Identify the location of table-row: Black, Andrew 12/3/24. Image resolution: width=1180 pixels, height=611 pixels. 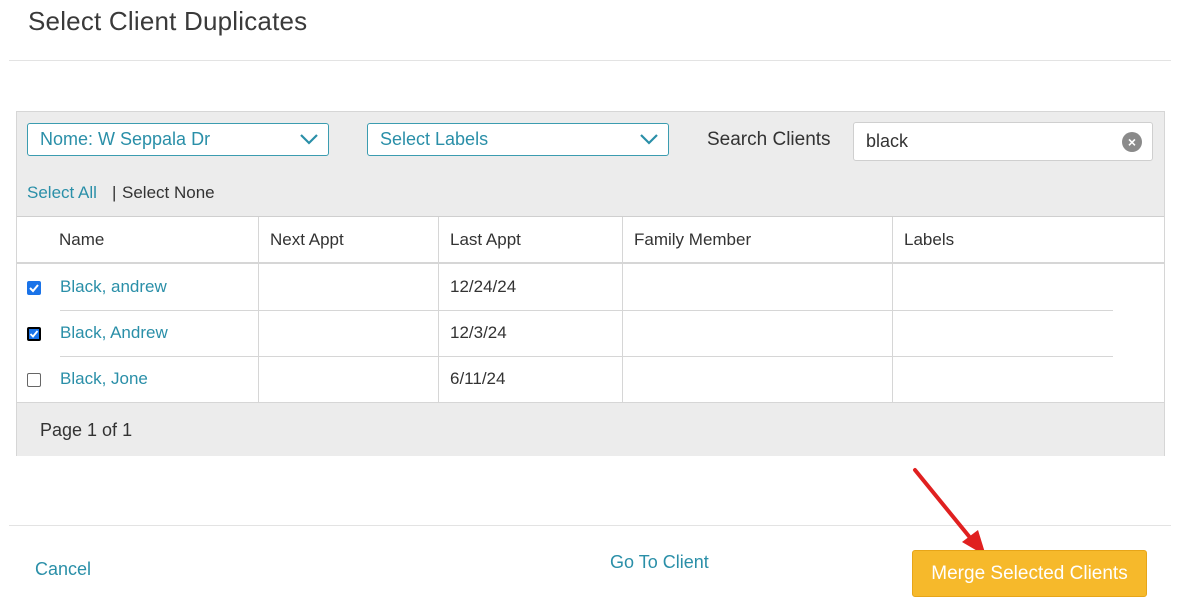
(590, 333).